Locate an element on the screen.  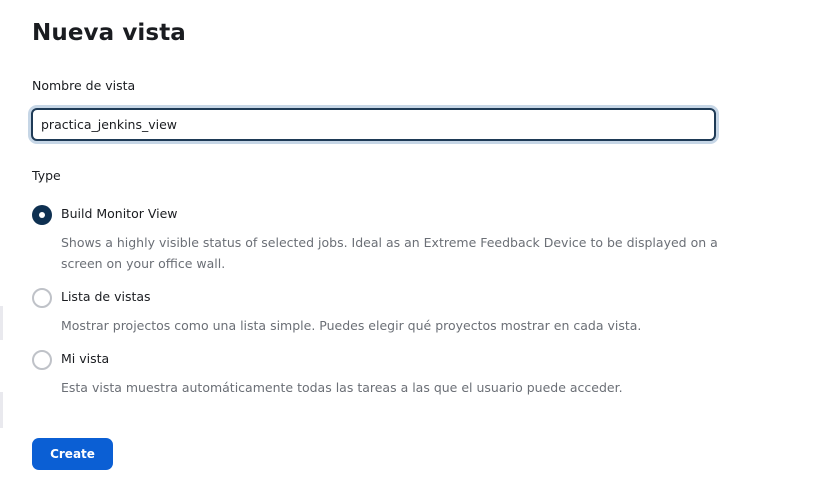
view-name-input is located at coordinates (373, 124).